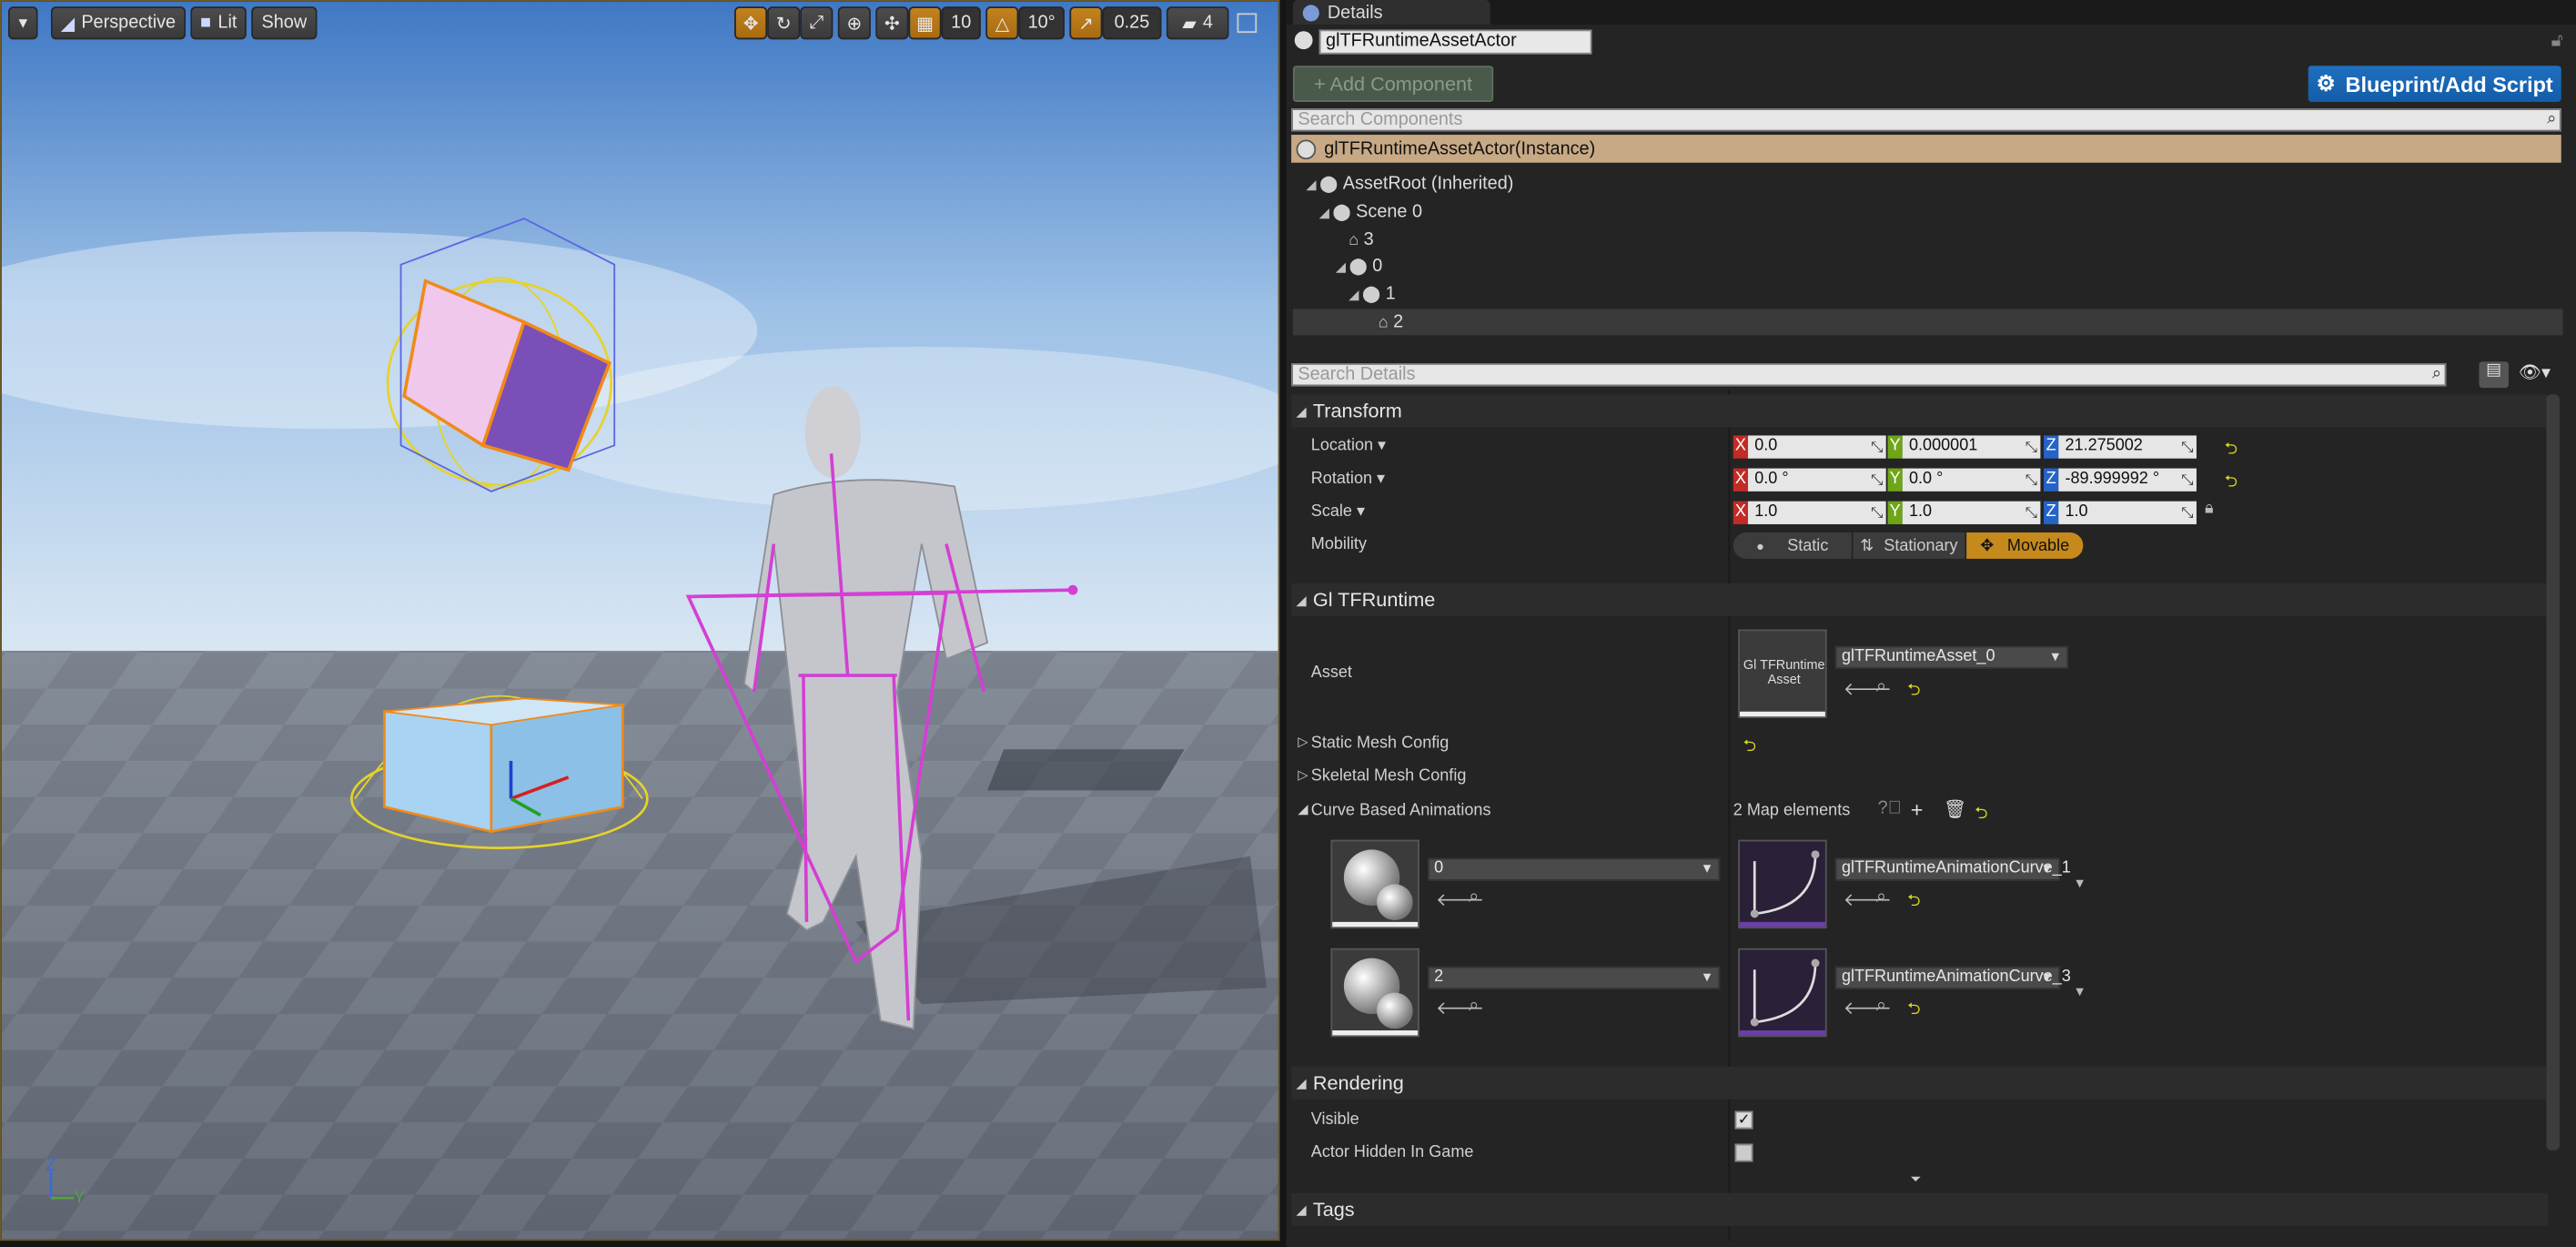  Describe the element at coordinates (2120, 512) in the screenshot. I see `scale-z-field: Z 1.0 ⤡` at that location.